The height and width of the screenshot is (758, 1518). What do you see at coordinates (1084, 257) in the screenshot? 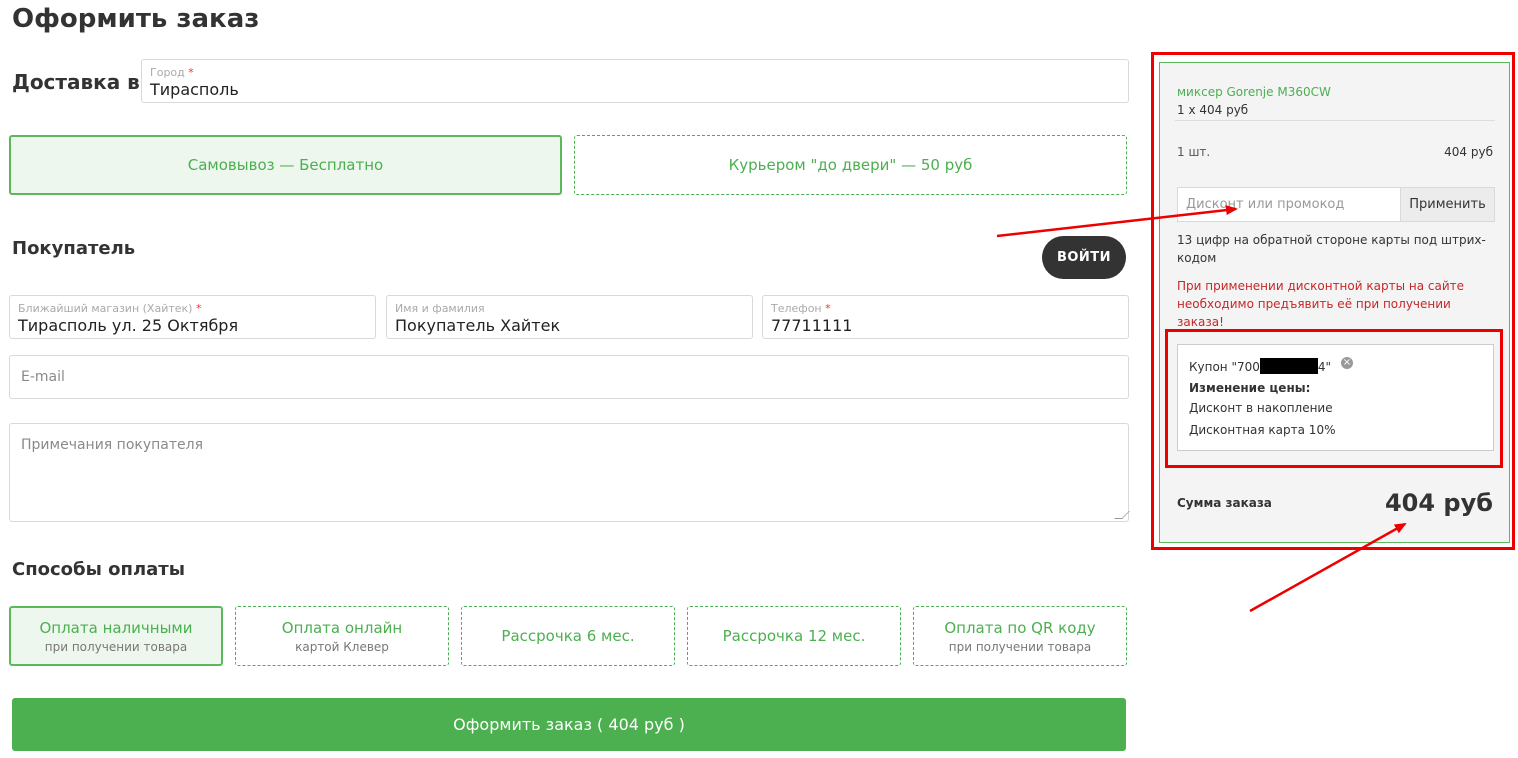
I see `login-button: ВОЙТИ` at bounding box center [1084, 257].